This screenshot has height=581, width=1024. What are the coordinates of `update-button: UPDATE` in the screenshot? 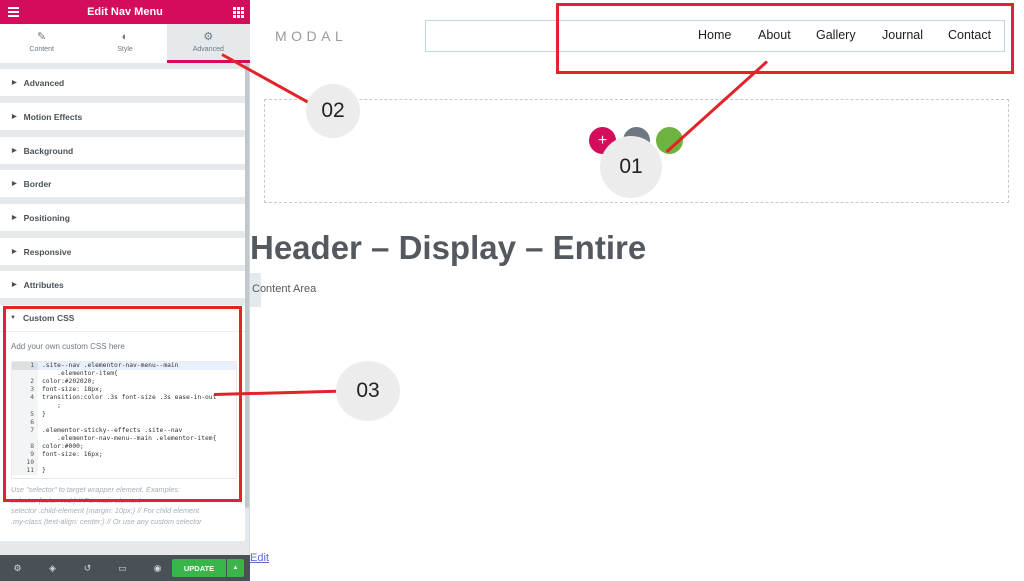 It's located at (199, 568).